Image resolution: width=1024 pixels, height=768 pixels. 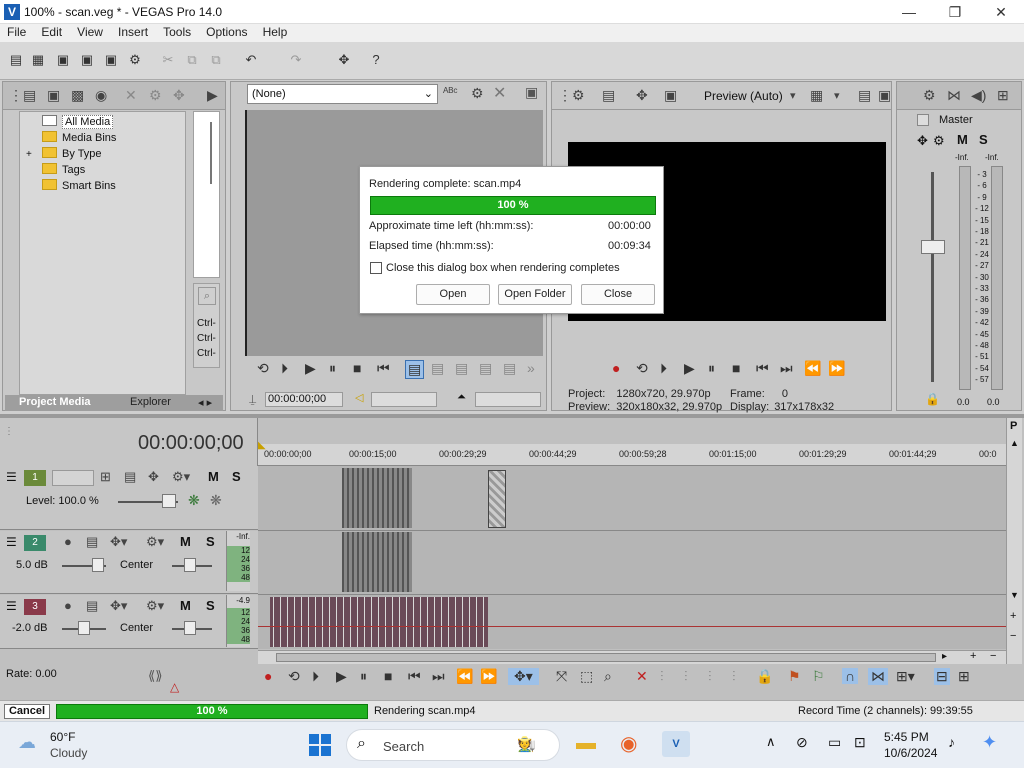 I want to click on scroll-up-icon: ▲, so click(x=1014, y=443).